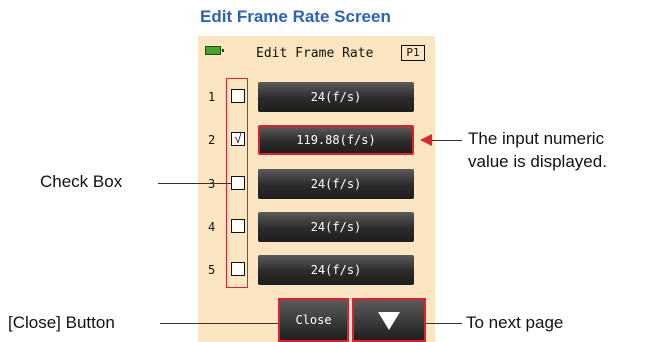 The image size is (665, 342). I want to click on row-number: 2, so click(212, 140).